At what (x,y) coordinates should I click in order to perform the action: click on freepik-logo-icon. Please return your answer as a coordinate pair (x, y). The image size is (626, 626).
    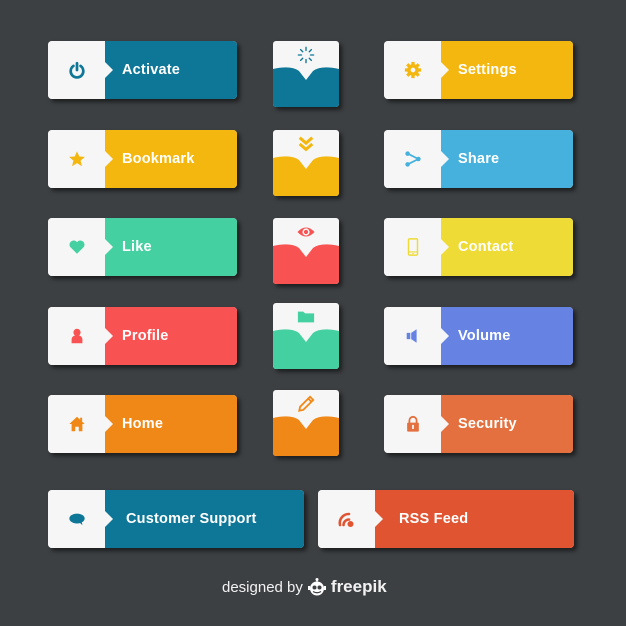
    Looking at the image, I should click on (316, 587).